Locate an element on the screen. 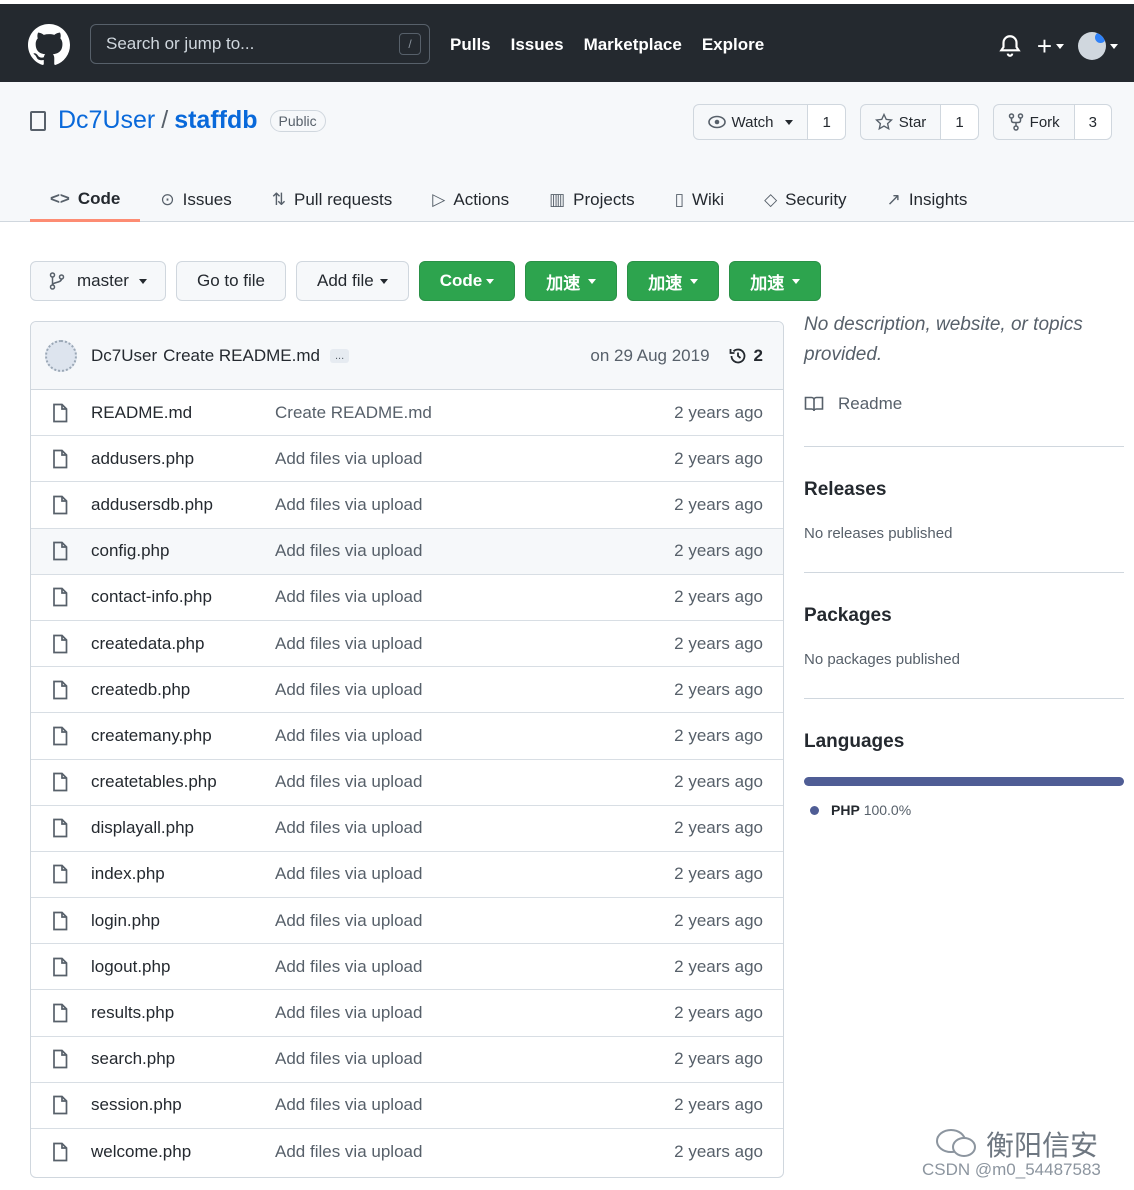 This screenshot has height=1190, width=1134. table-row: login.php Add files via upload 2 years ago is located at coordinates (407, 921).